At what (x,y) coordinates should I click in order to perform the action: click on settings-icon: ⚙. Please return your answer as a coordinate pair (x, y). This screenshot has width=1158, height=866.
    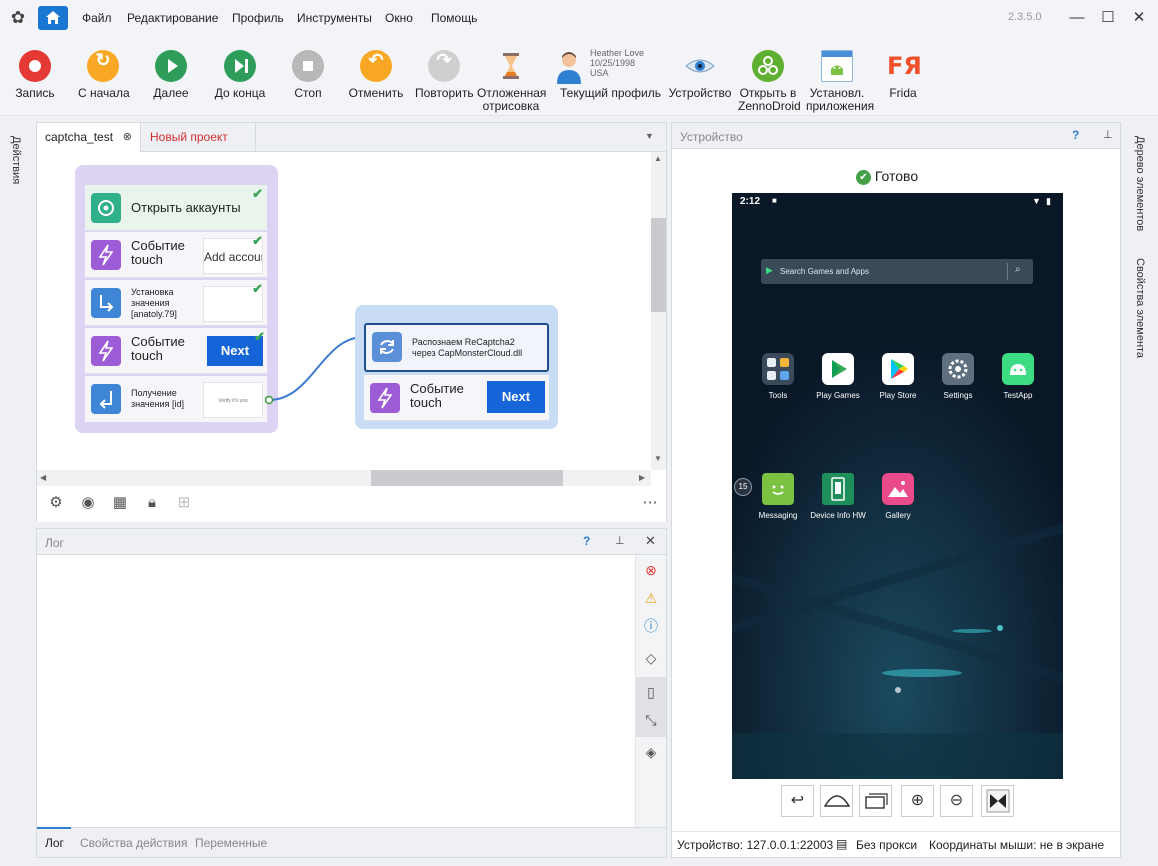
    Looking at the image, I should click on (56, 503).